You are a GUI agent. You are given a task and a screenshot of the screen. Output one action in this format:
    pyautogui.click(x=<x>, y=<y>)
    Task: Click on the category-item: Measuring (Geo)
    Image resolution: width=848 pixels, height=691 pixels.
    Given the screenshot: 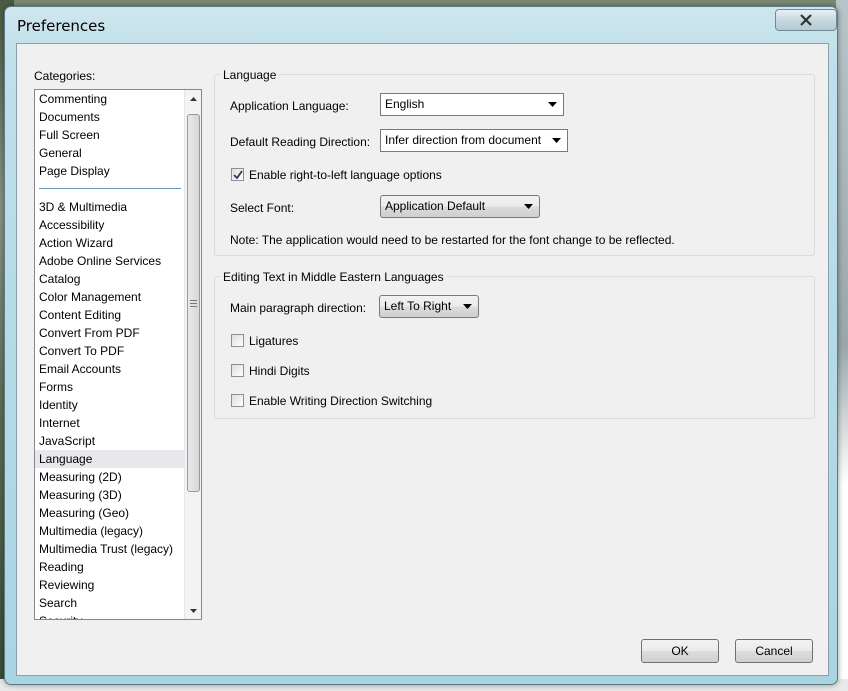 What is the action you would take?
    pyautogui.click(x=110, y=513)
    